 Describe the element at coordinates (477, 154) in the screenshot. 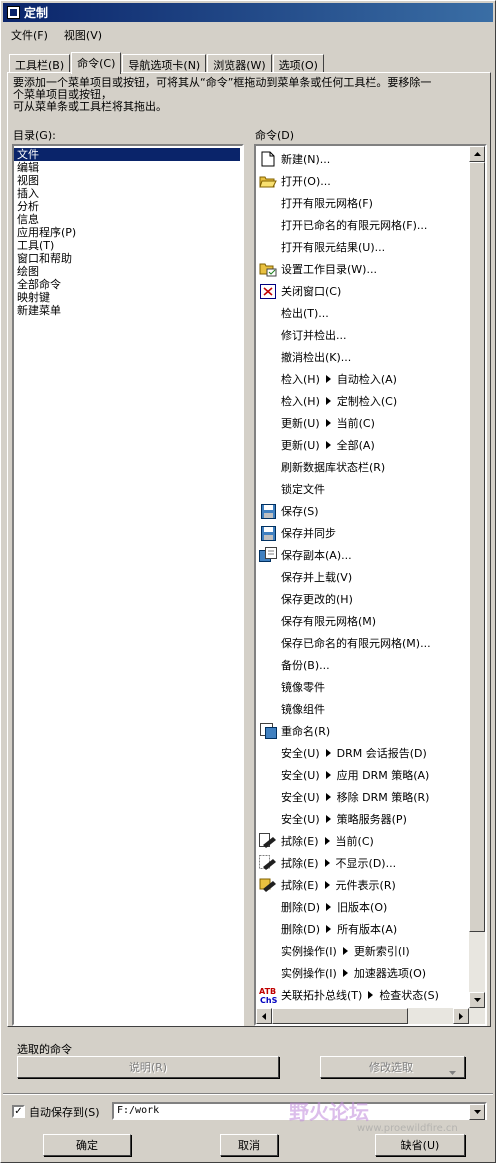

I see `scroll-up-button` at that location.